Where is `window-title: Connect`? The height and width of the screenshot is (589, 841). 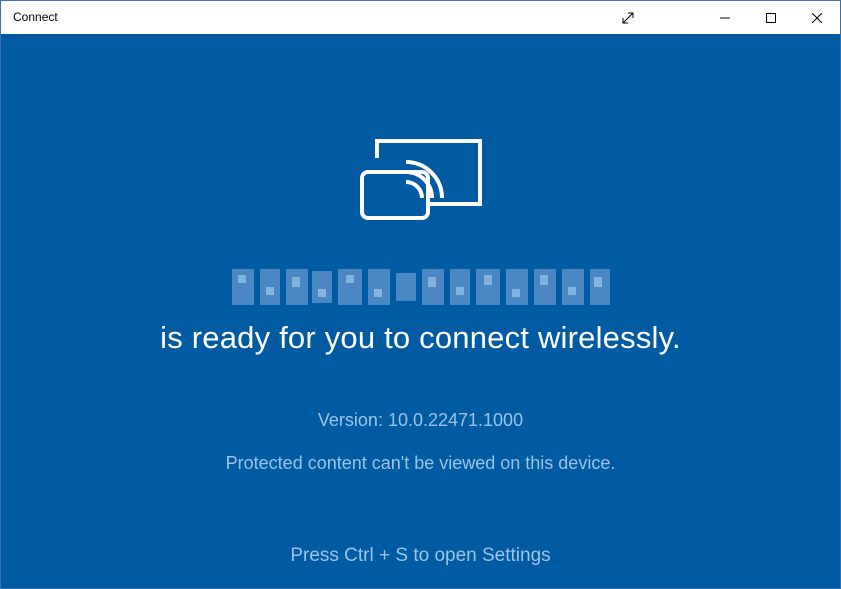
window-title: Connect is located at coordinates (35, 17).